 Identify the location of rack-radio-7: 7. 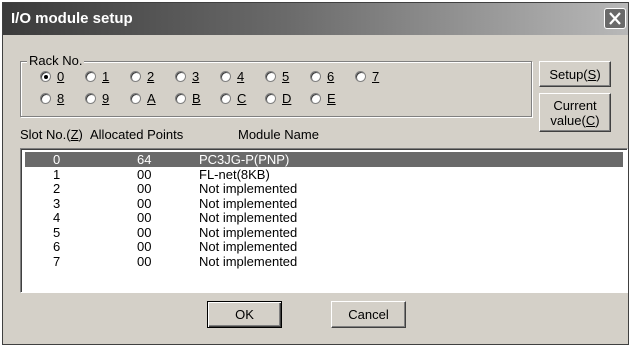
(367, 76).